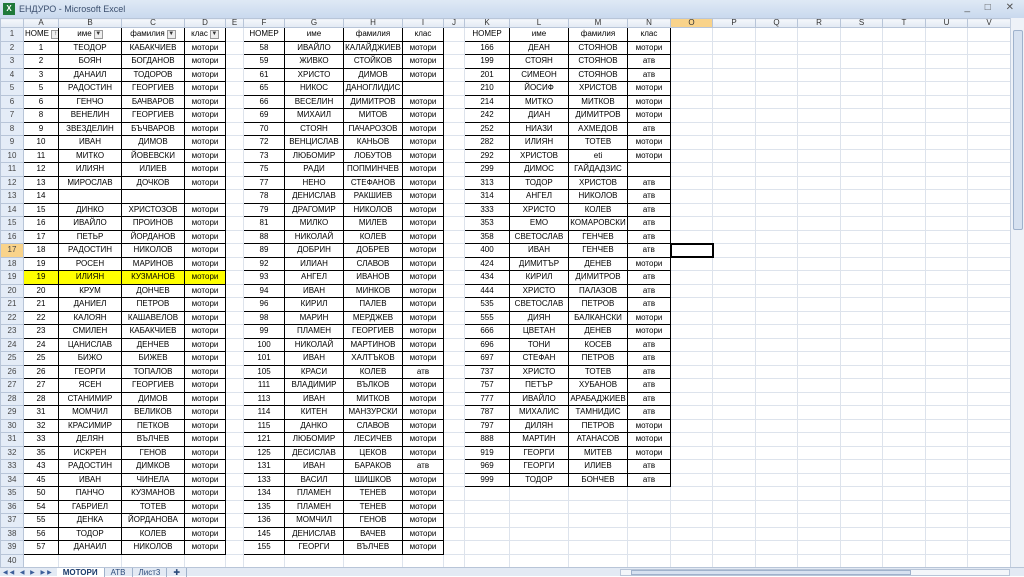 The width and height of the screenshot is (1024, 577). Describe the element at coordinates (205, 23) in the screenshot. I see `column-header-D: D` at that location.